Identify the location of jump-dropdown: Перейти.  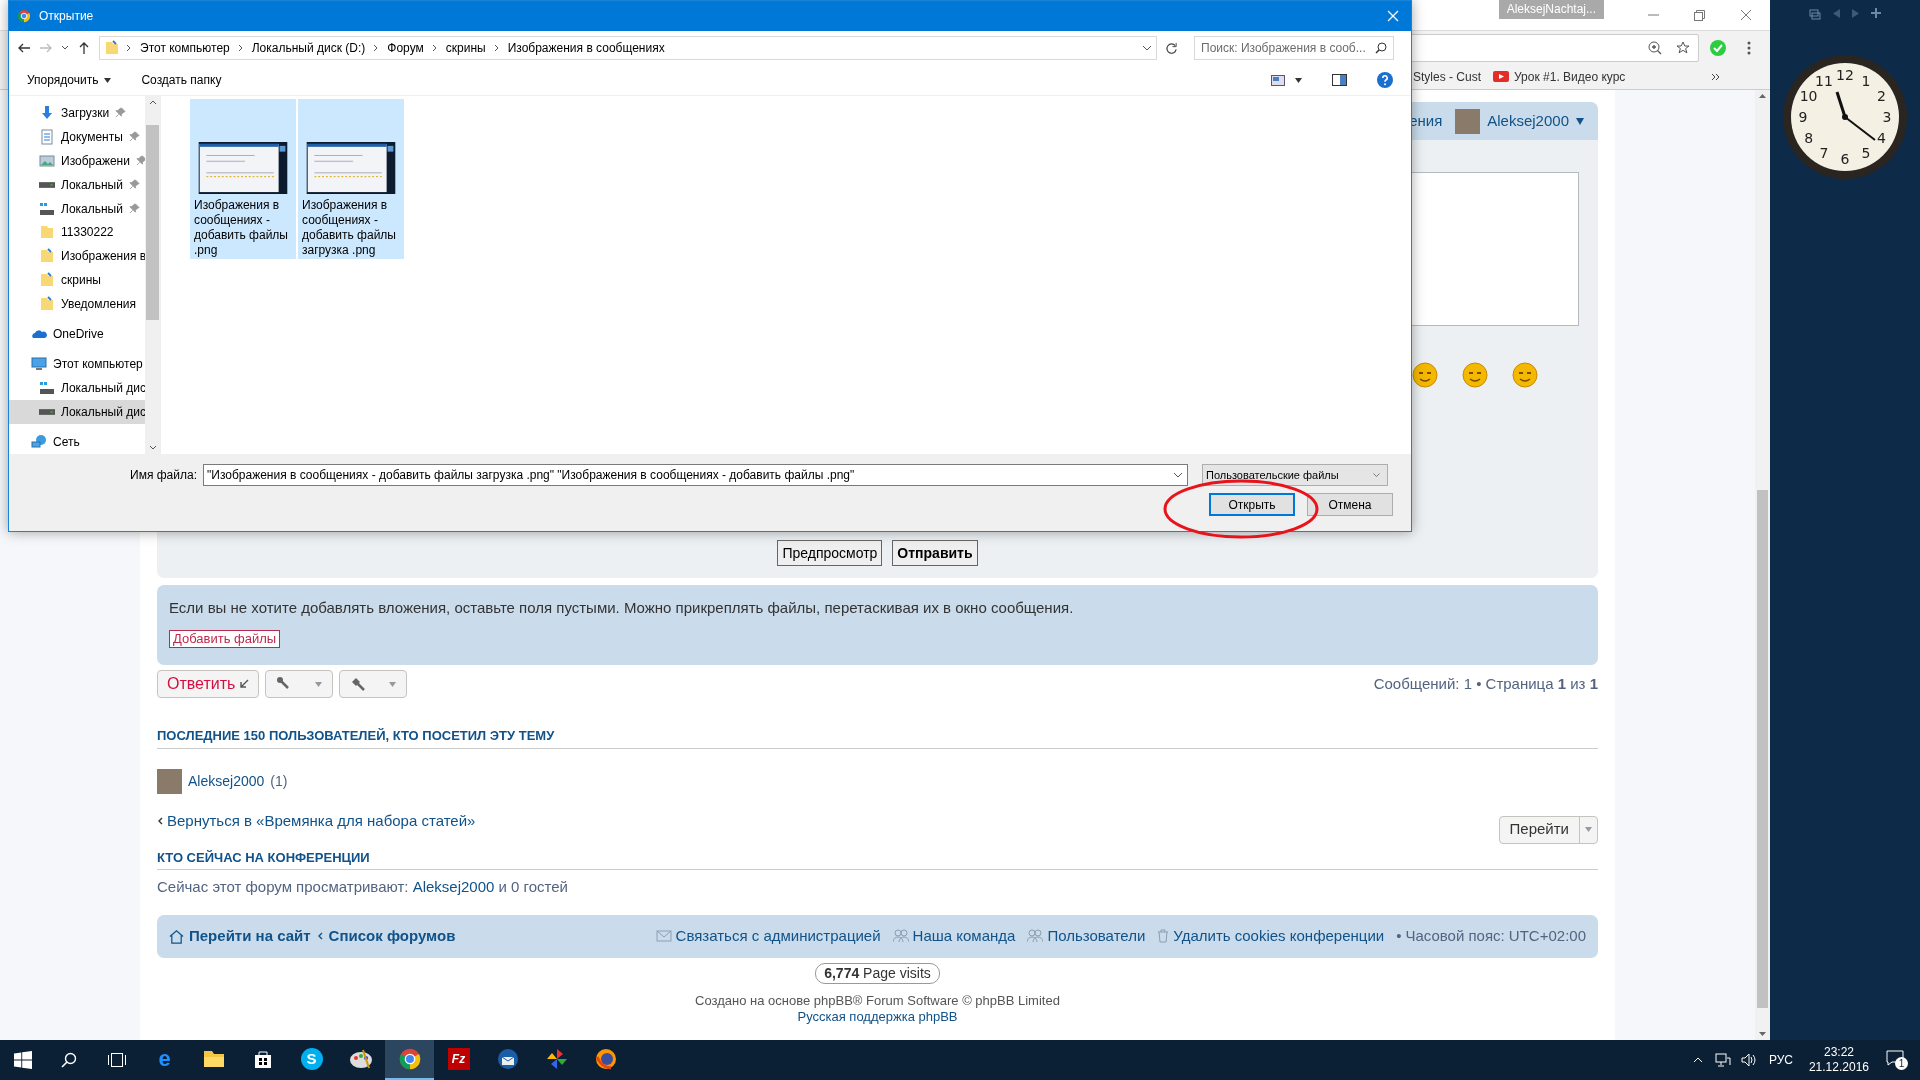
(1548, 829).